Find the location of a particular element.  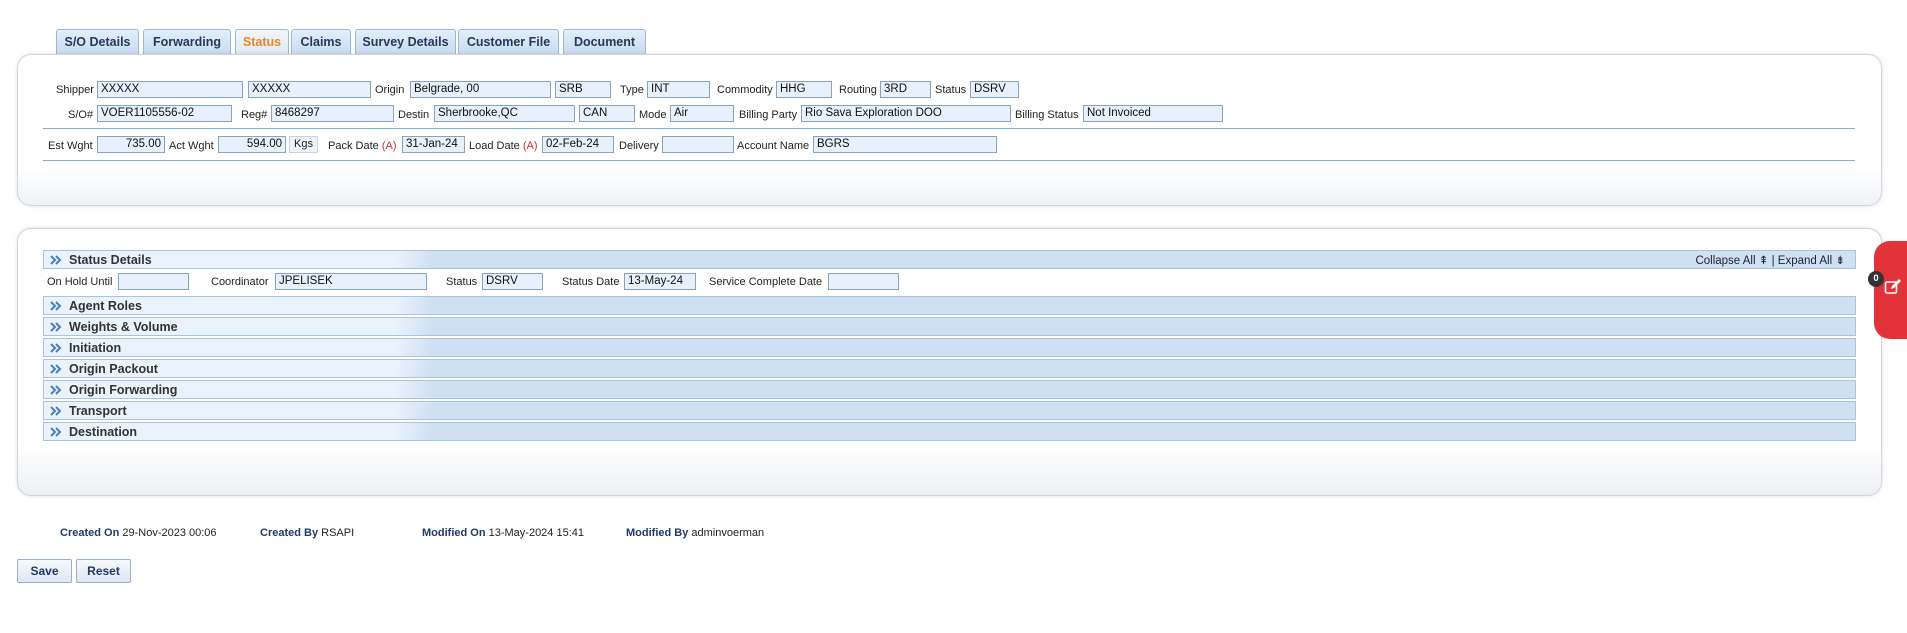

section-title: Agent Roles is located at coordinates (105, 306).